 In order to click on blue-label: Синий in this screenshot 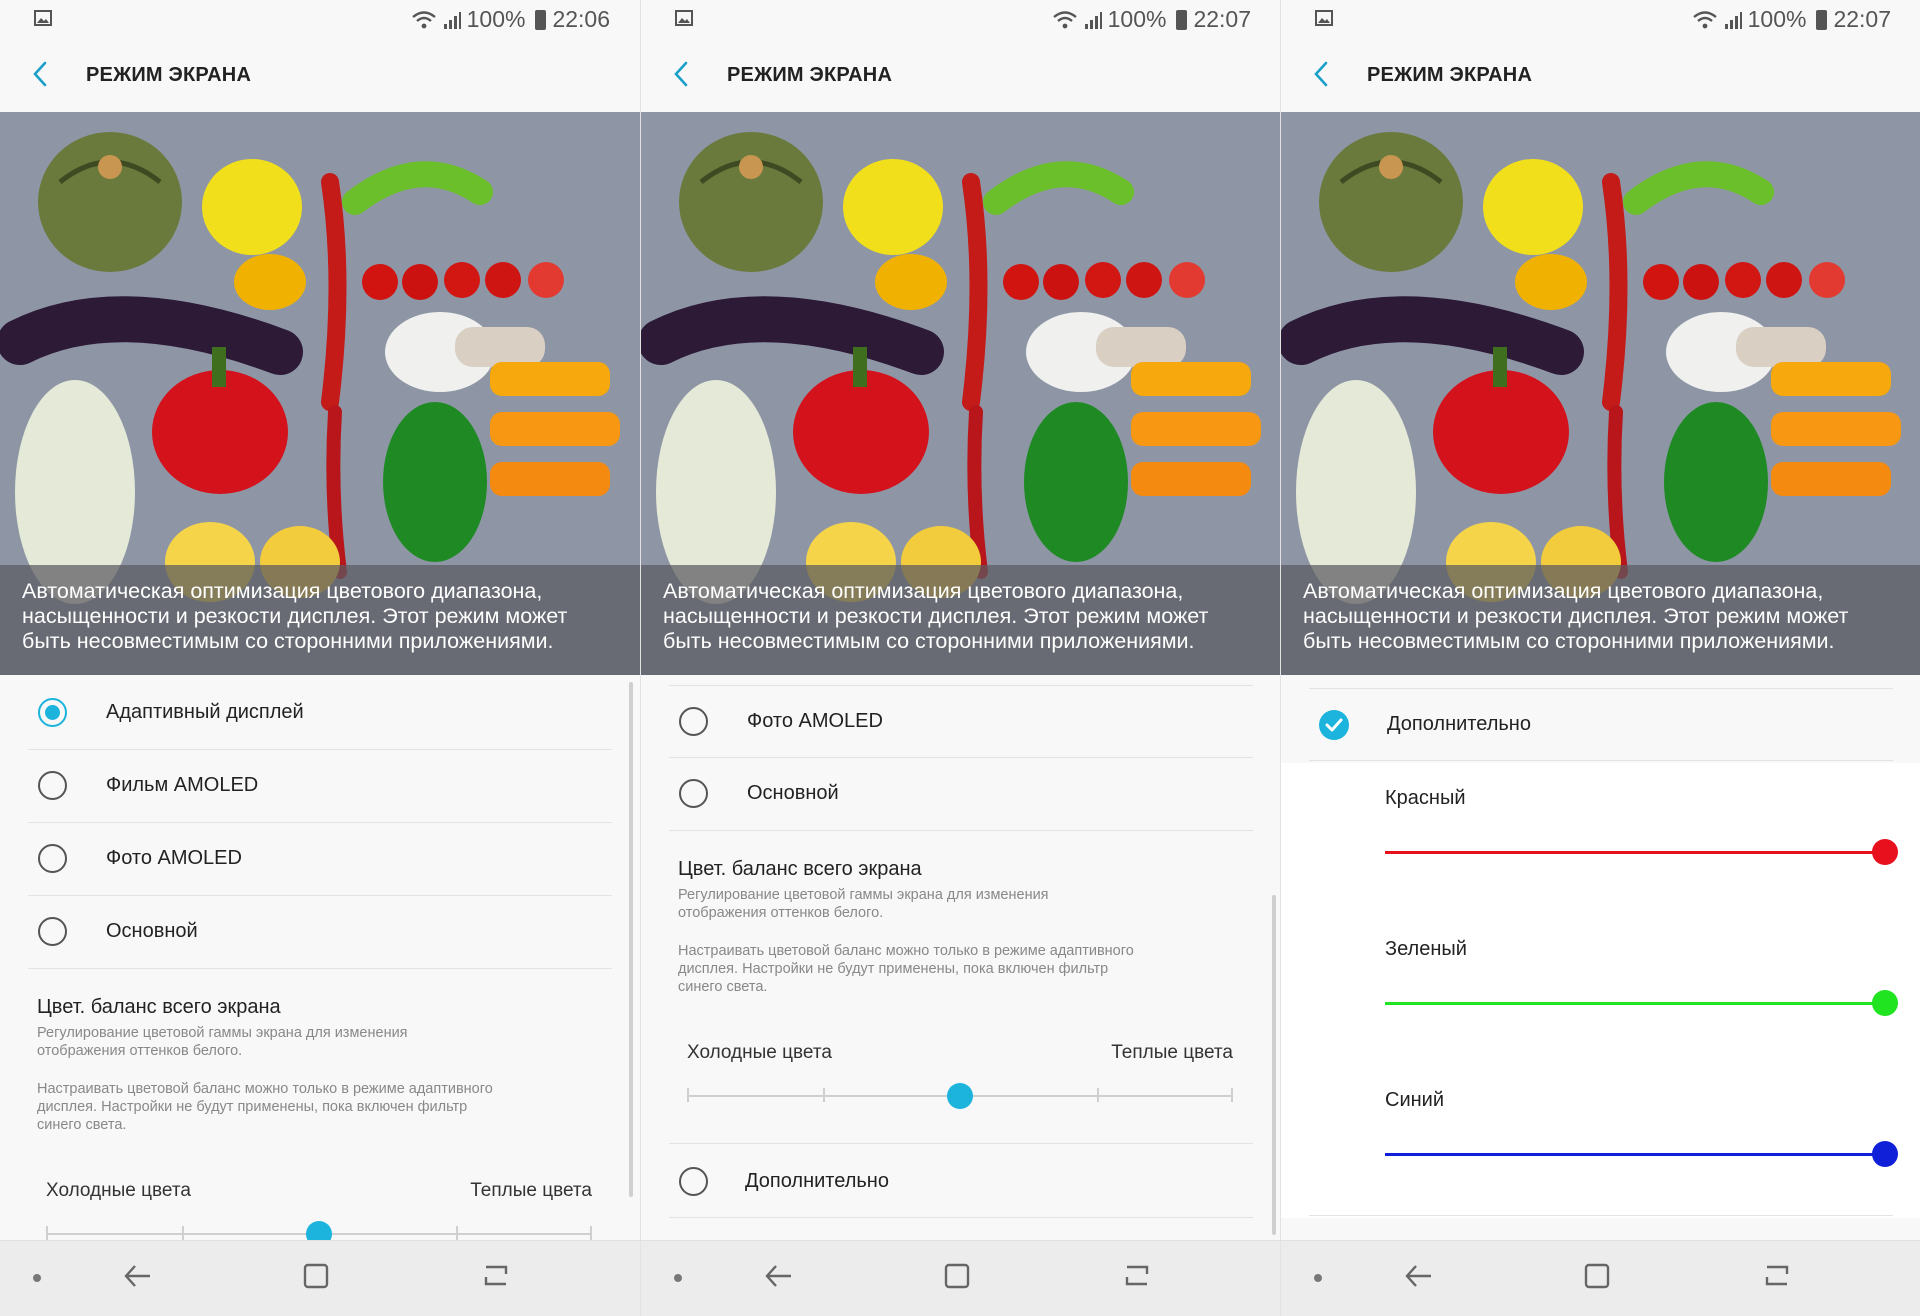, I will do `click(1415, 1100)`.